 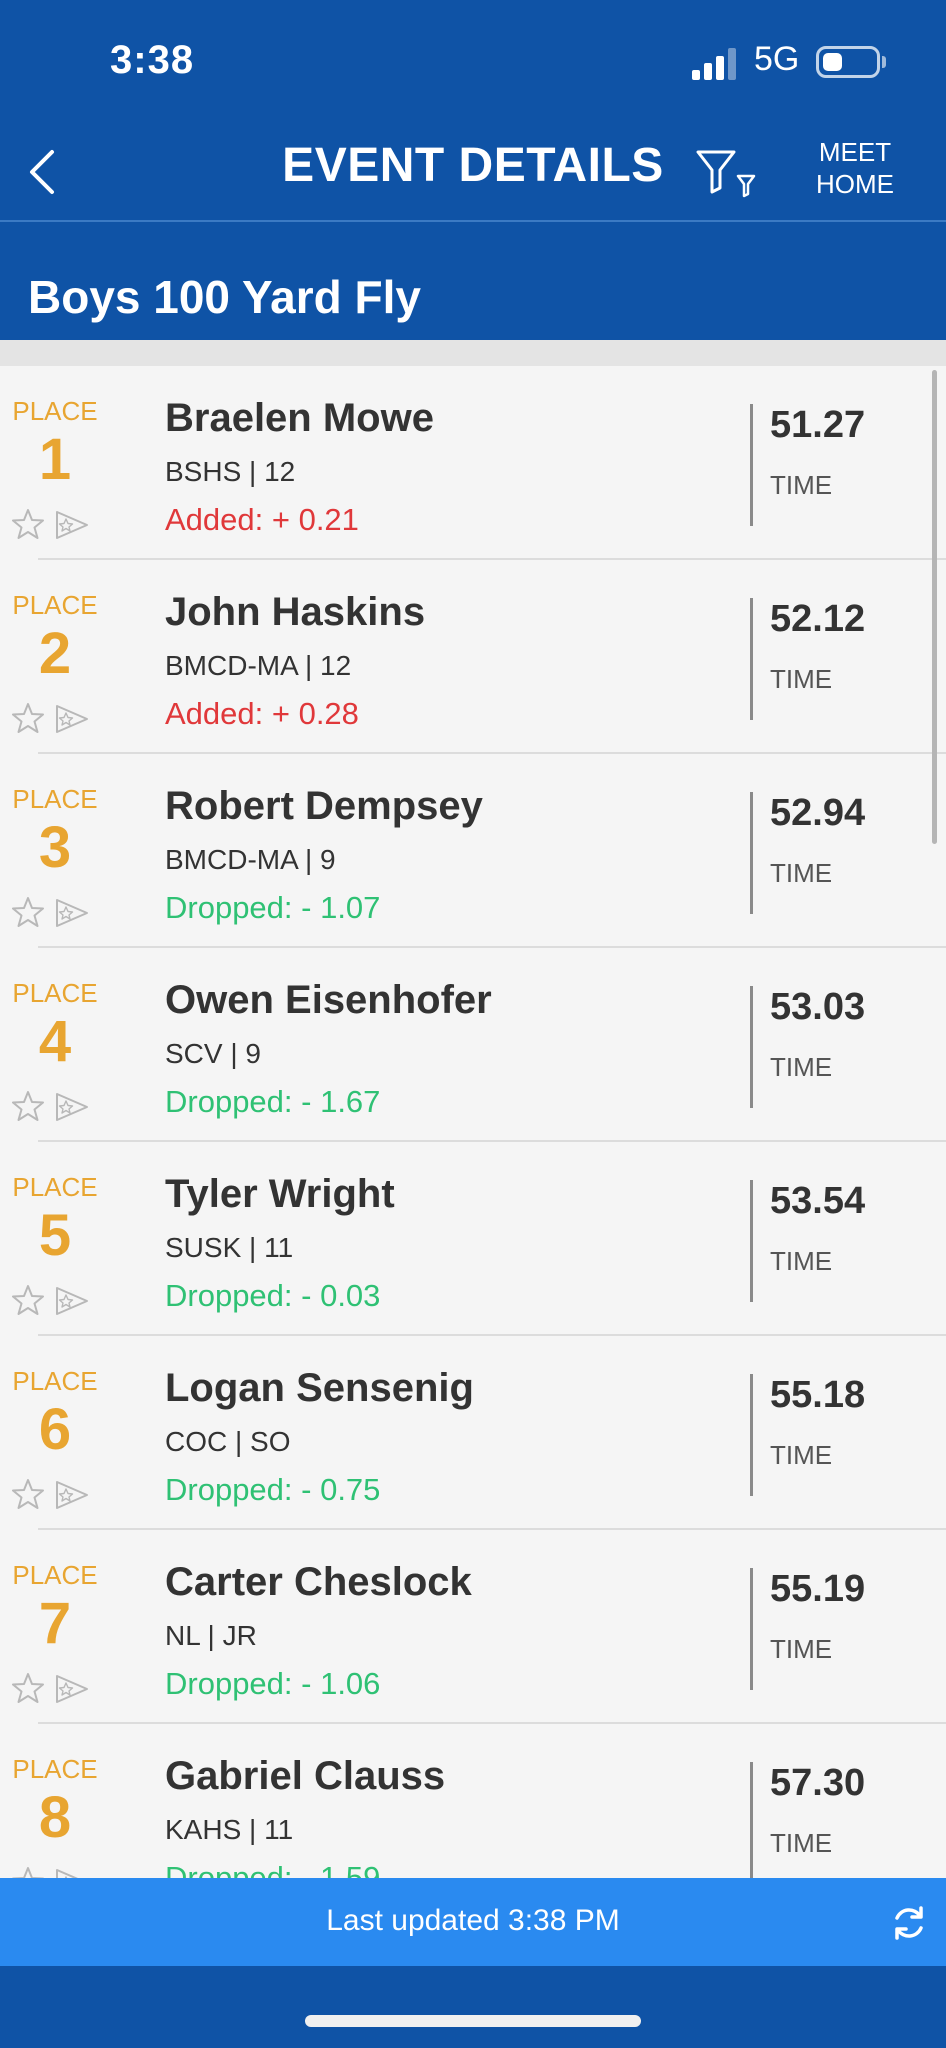 What do you see at coordinates (818, 619) in the screenshot?
I see `time-value: 52.12` at bounding box center [818, 619].